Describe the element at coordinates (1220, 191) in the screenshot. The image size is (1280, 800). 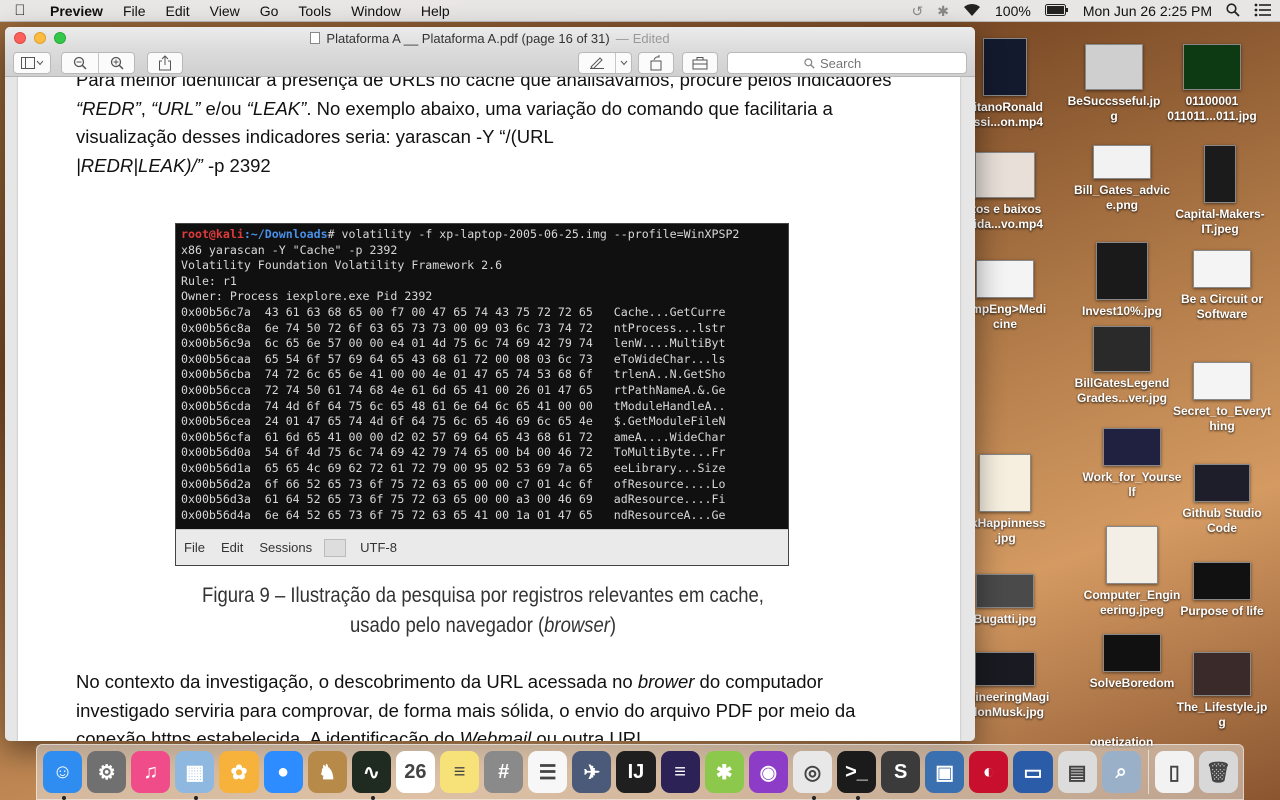
I see `desktop-file: Capital-Makers- IT.jpeg` at that location.